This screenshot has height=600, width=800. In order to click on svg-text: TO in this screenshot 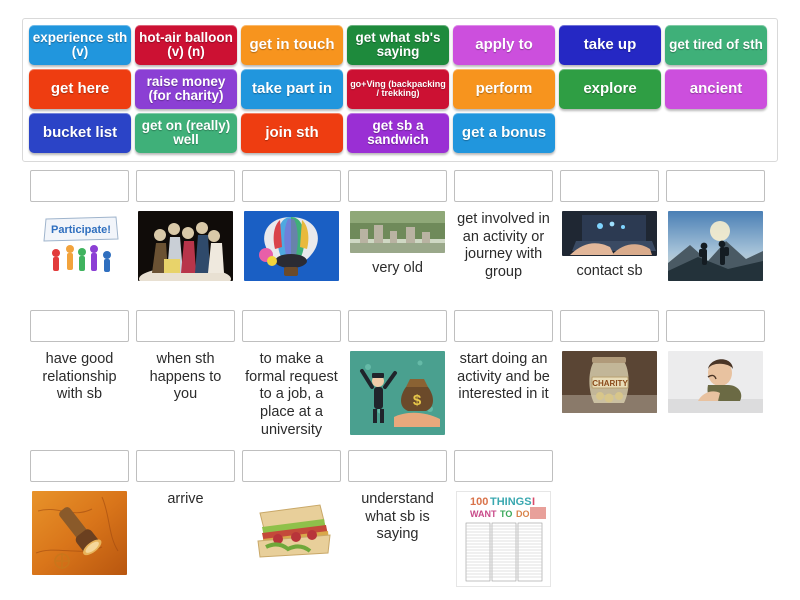, I will do `click(506, 514)`.